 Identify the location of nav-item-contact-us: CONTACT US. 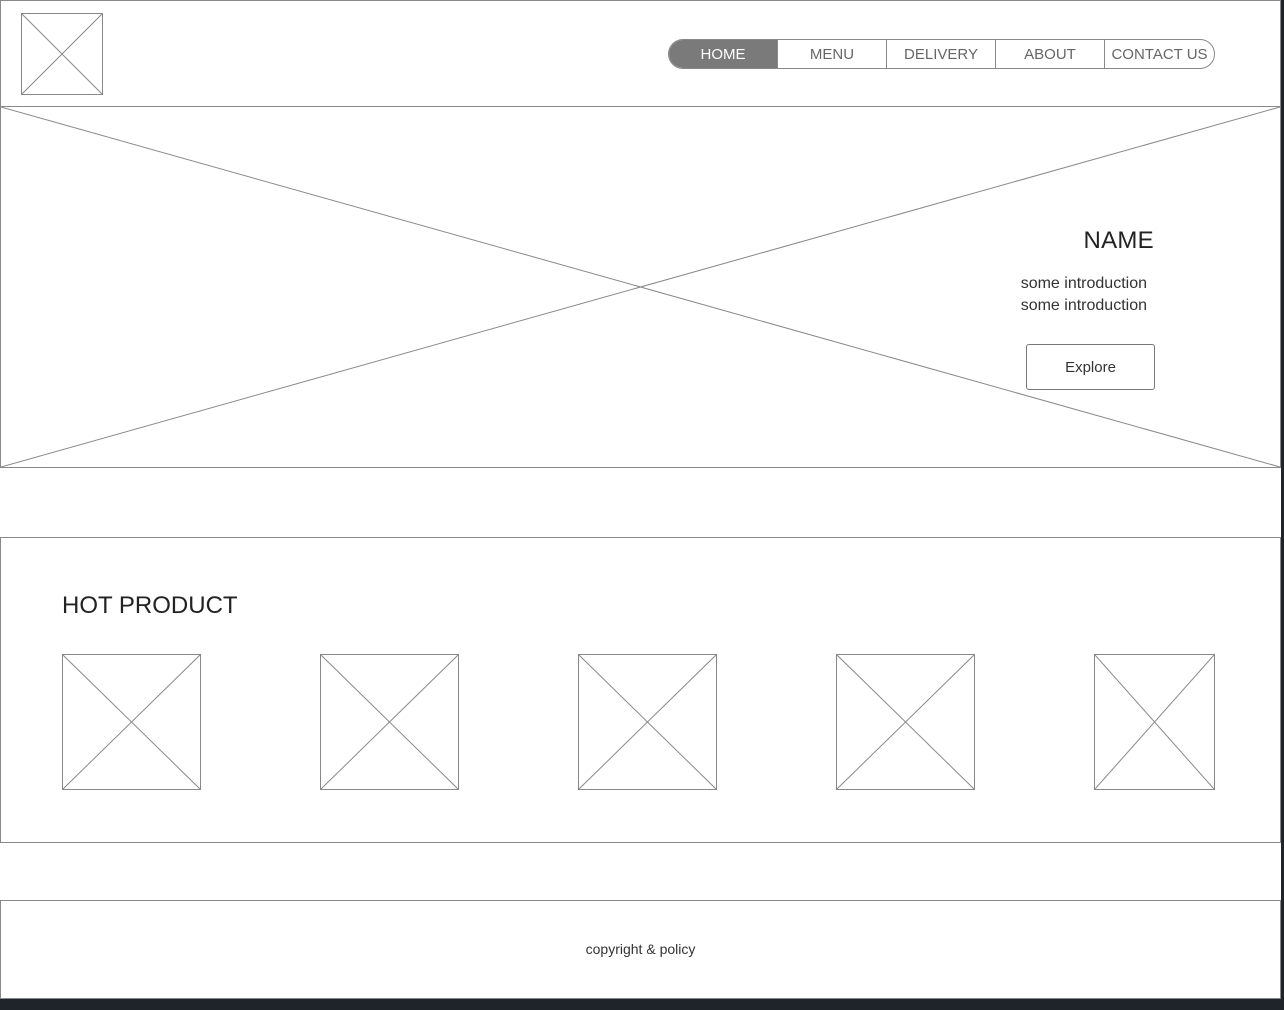
(1159, 54).